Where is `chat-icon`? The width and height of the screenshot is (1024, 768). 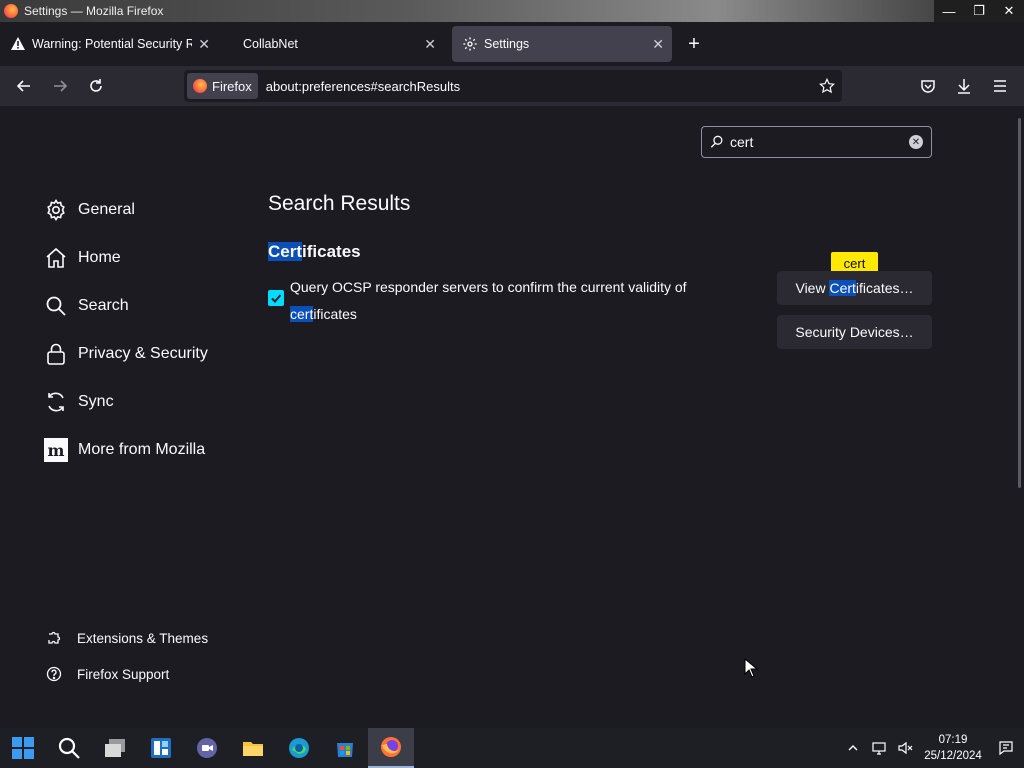
chat-icon is located at coordinates (207, 748).